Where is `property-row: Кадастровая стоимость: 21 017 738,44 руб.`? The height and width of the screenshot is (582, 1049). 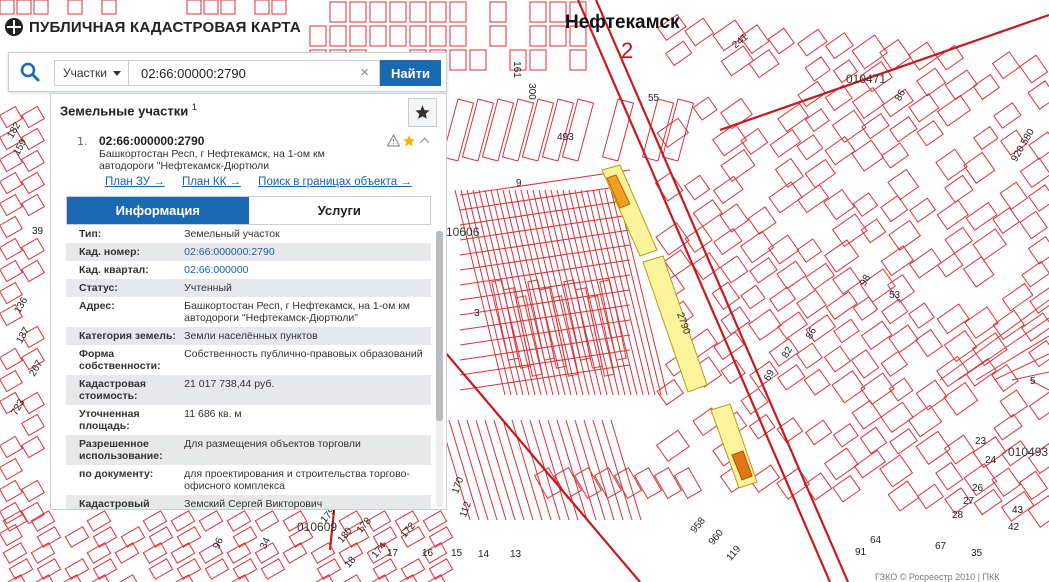 property-row: Кадастровая стоимость: 21 017 738,44 руб. is located at coordinates (248, 390).